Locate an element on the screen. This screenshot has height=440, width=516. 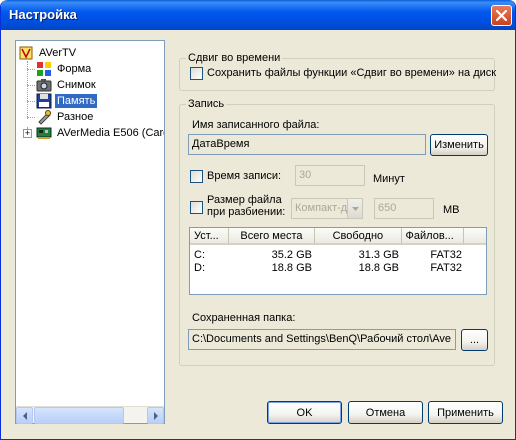
arrow-right-icon is located at coordinates (155, 415).